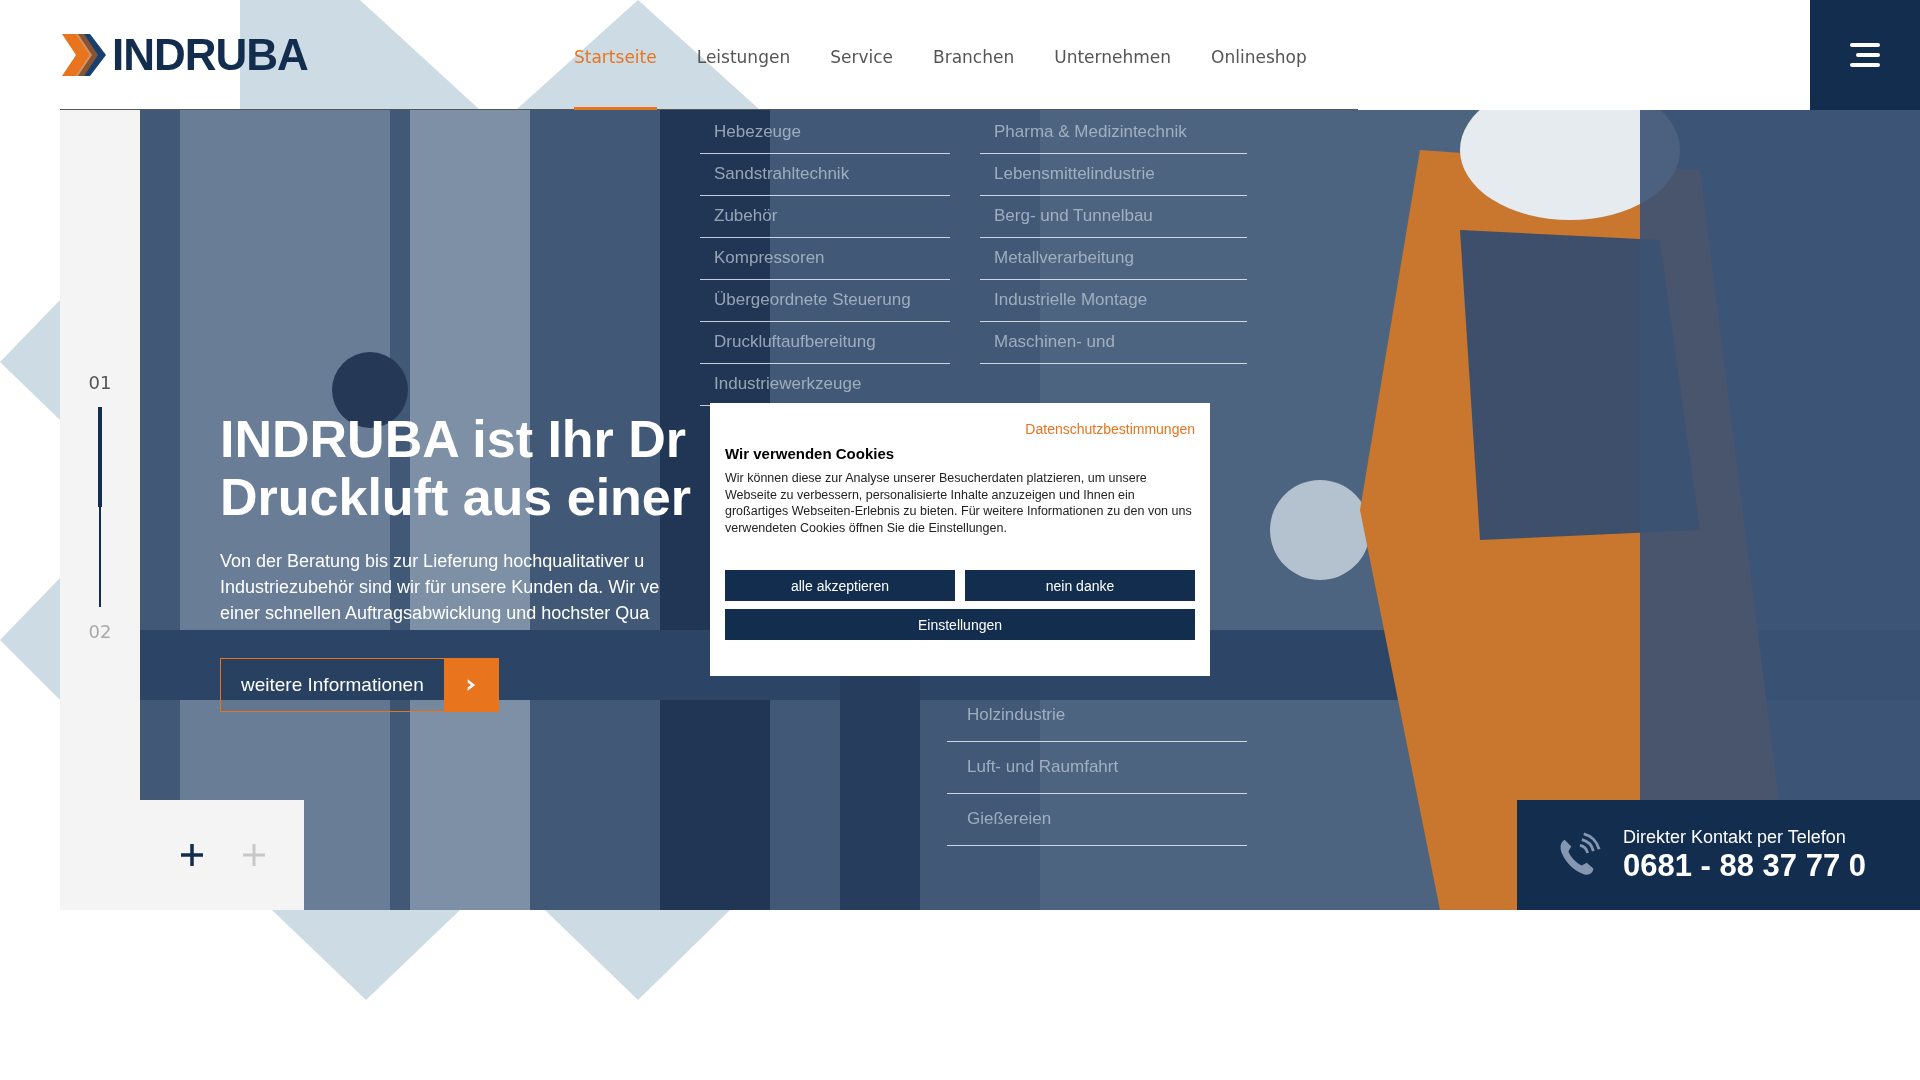 The height and width of the screenshot is (1080, 1920). I want to click on menu-item: Übergeordnete Steuerung, so click(825, 301).